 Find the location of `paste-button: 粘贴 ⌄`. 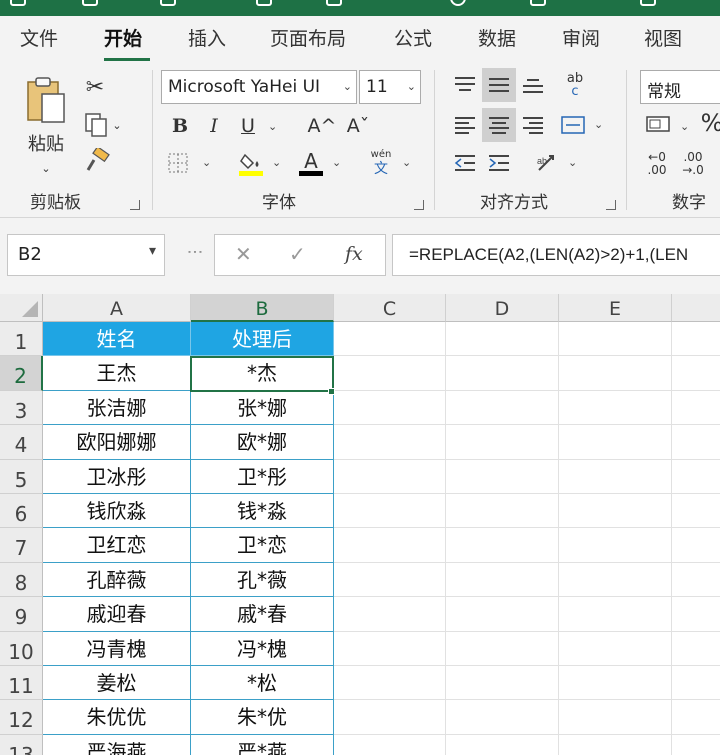

paste-button: 粘贴 ⌄ is located at coordinates (46, 130).